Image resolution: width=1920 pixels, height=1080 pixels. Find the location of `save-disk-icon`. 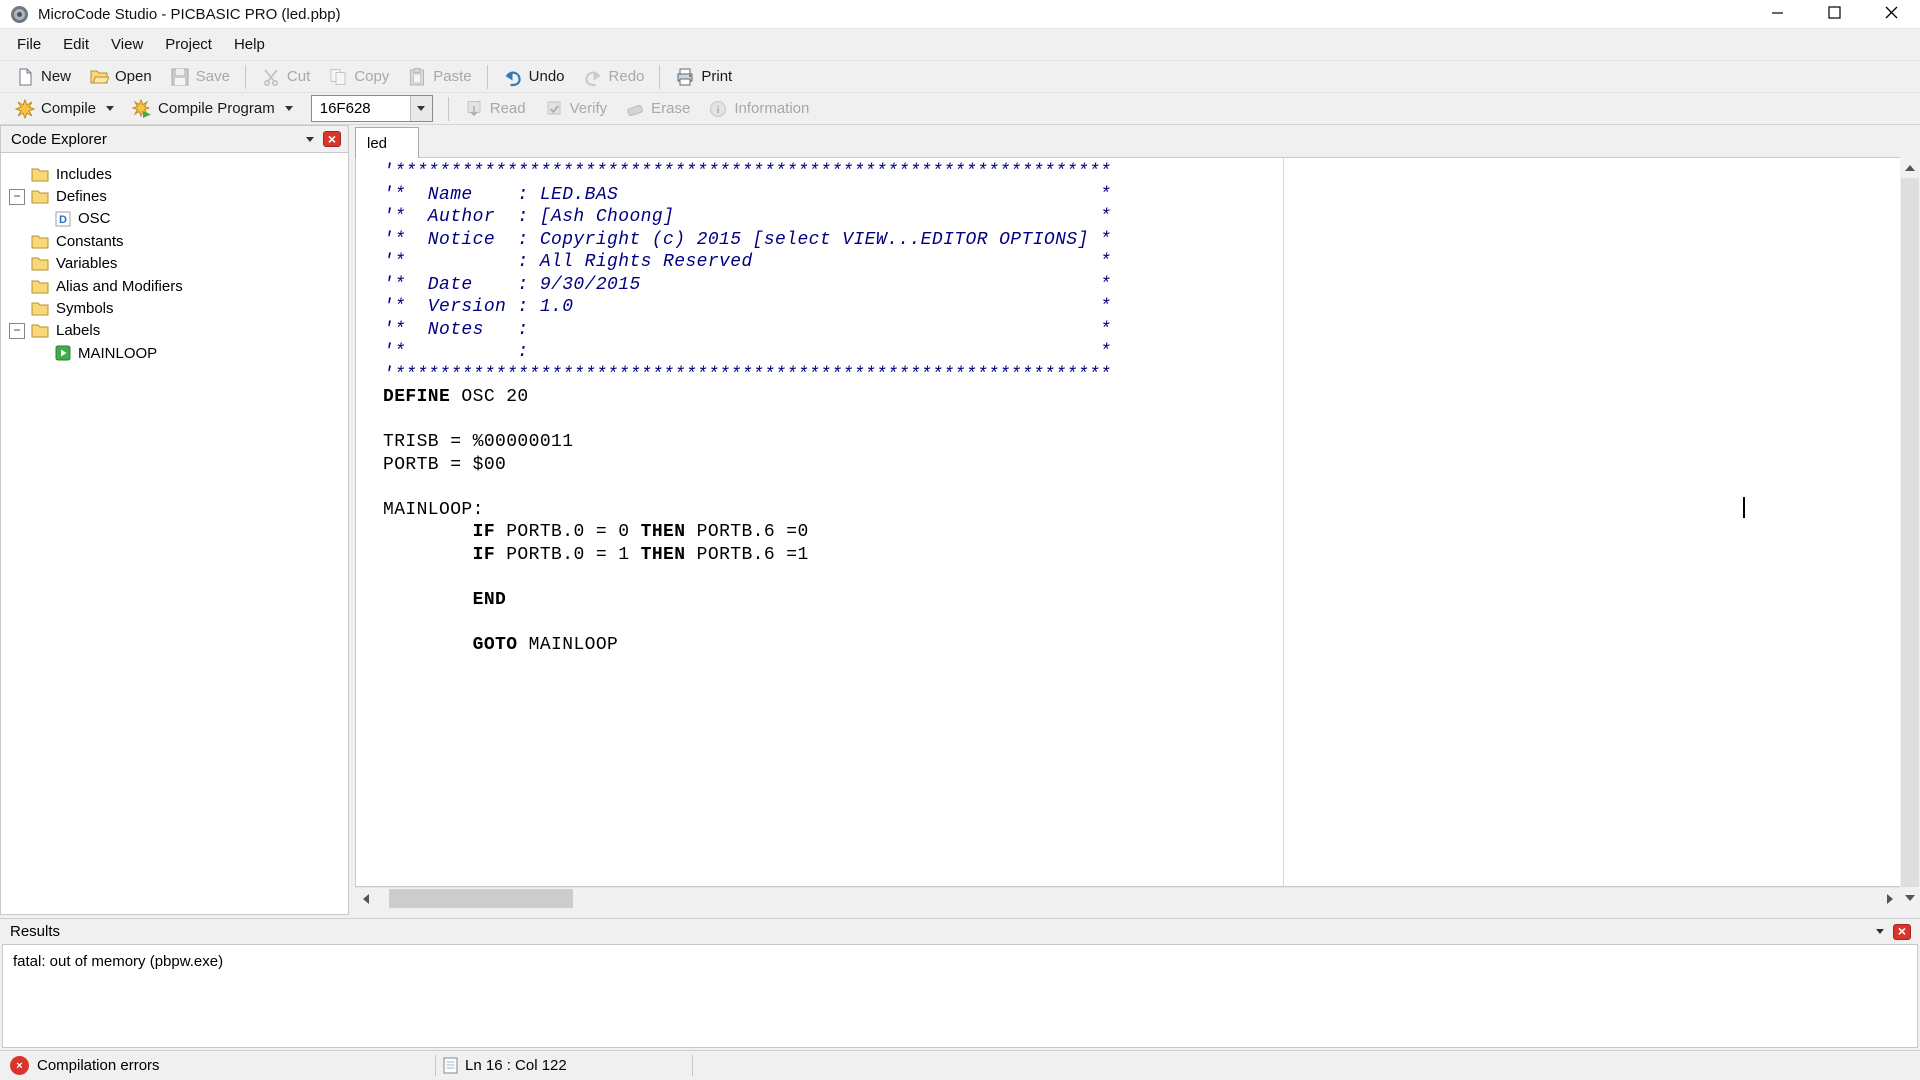

save-disk-icon is located at coordinates (180, 77).